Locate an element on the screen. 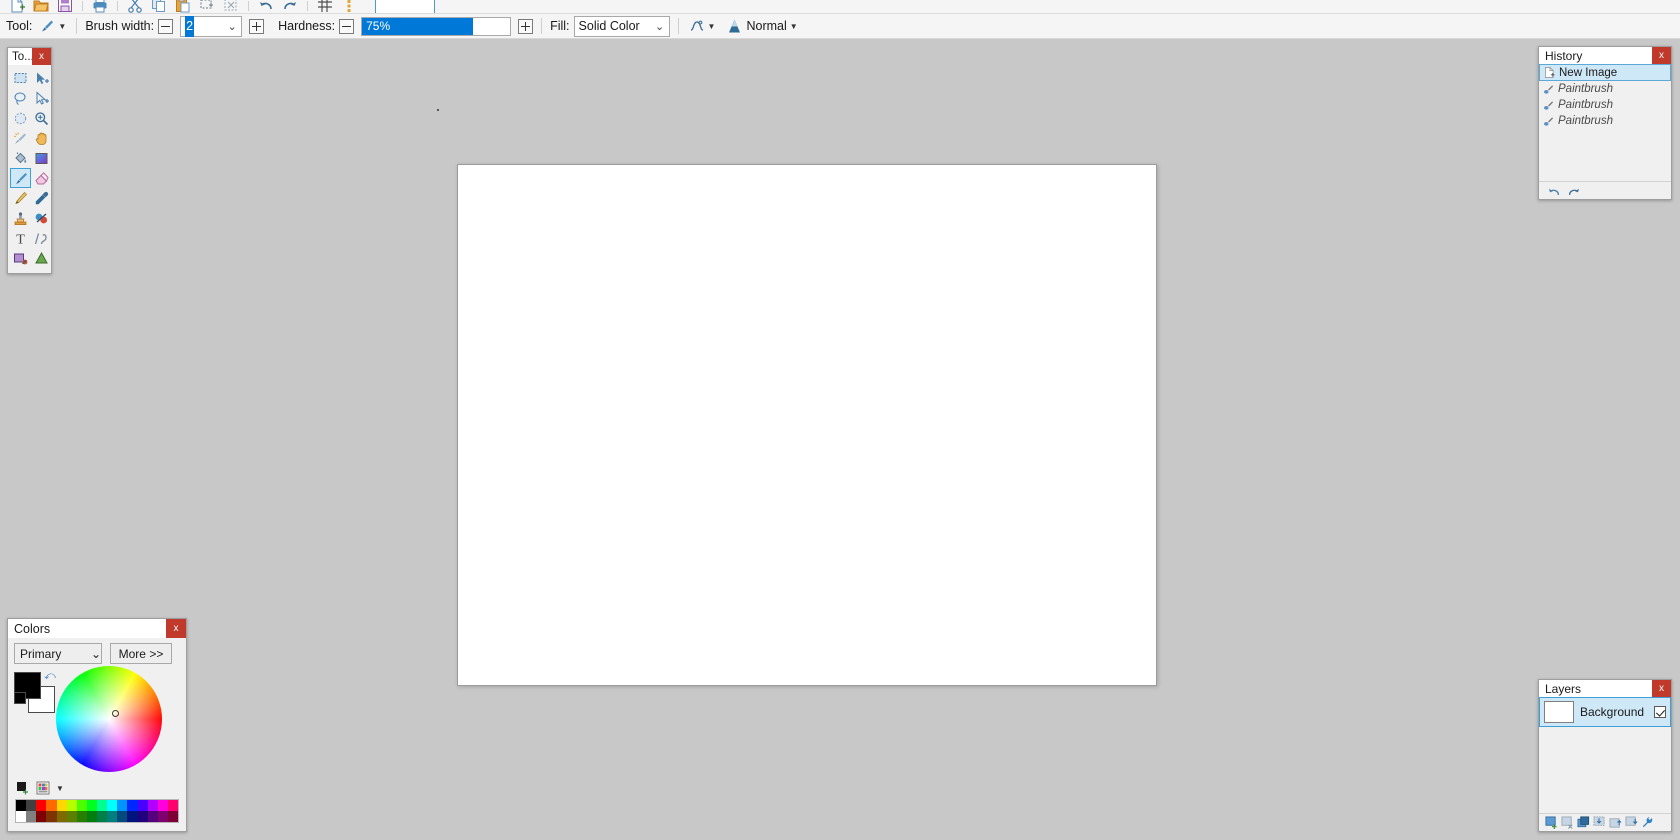 The image size is (1680, 840). tool-clone-stamp is located at coordinates (20, 218).